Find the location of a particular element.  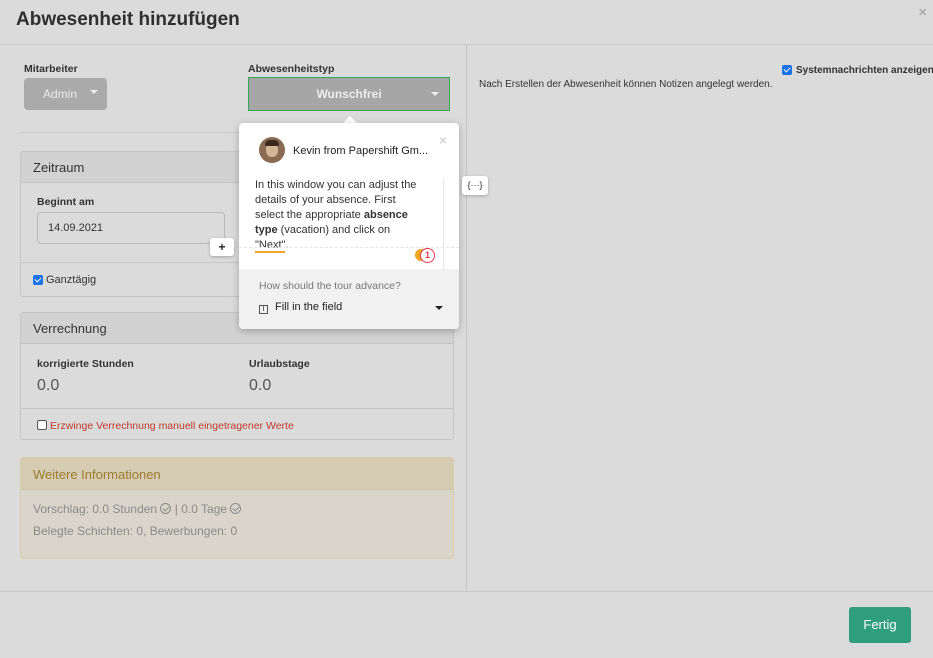

advance-question: How should the tour advance? is located at coordinates (330, 286).